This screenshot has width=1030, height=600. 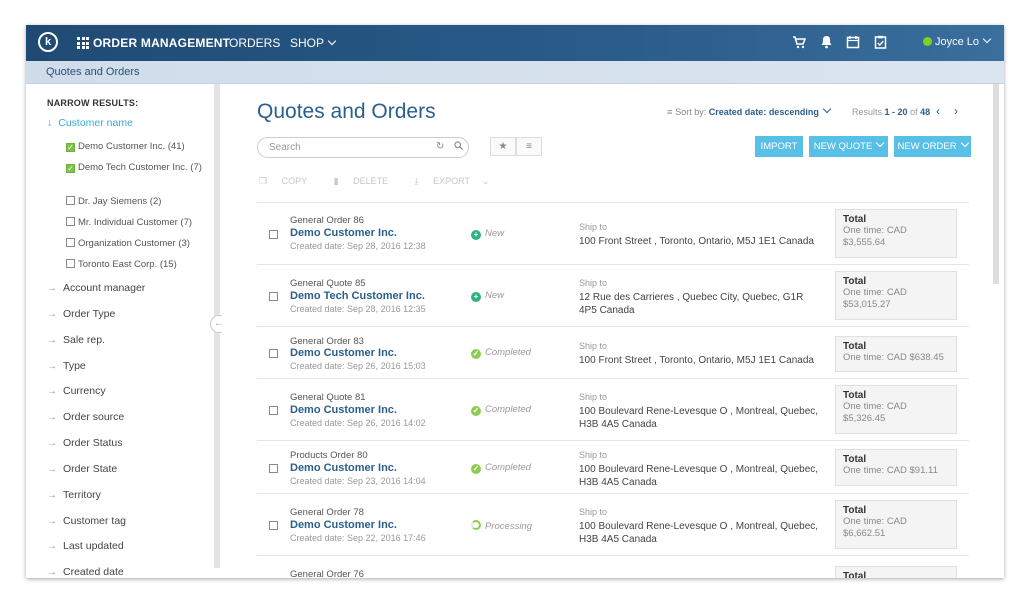 I want to click on main-scrollbar, so click(x=996, y=184).